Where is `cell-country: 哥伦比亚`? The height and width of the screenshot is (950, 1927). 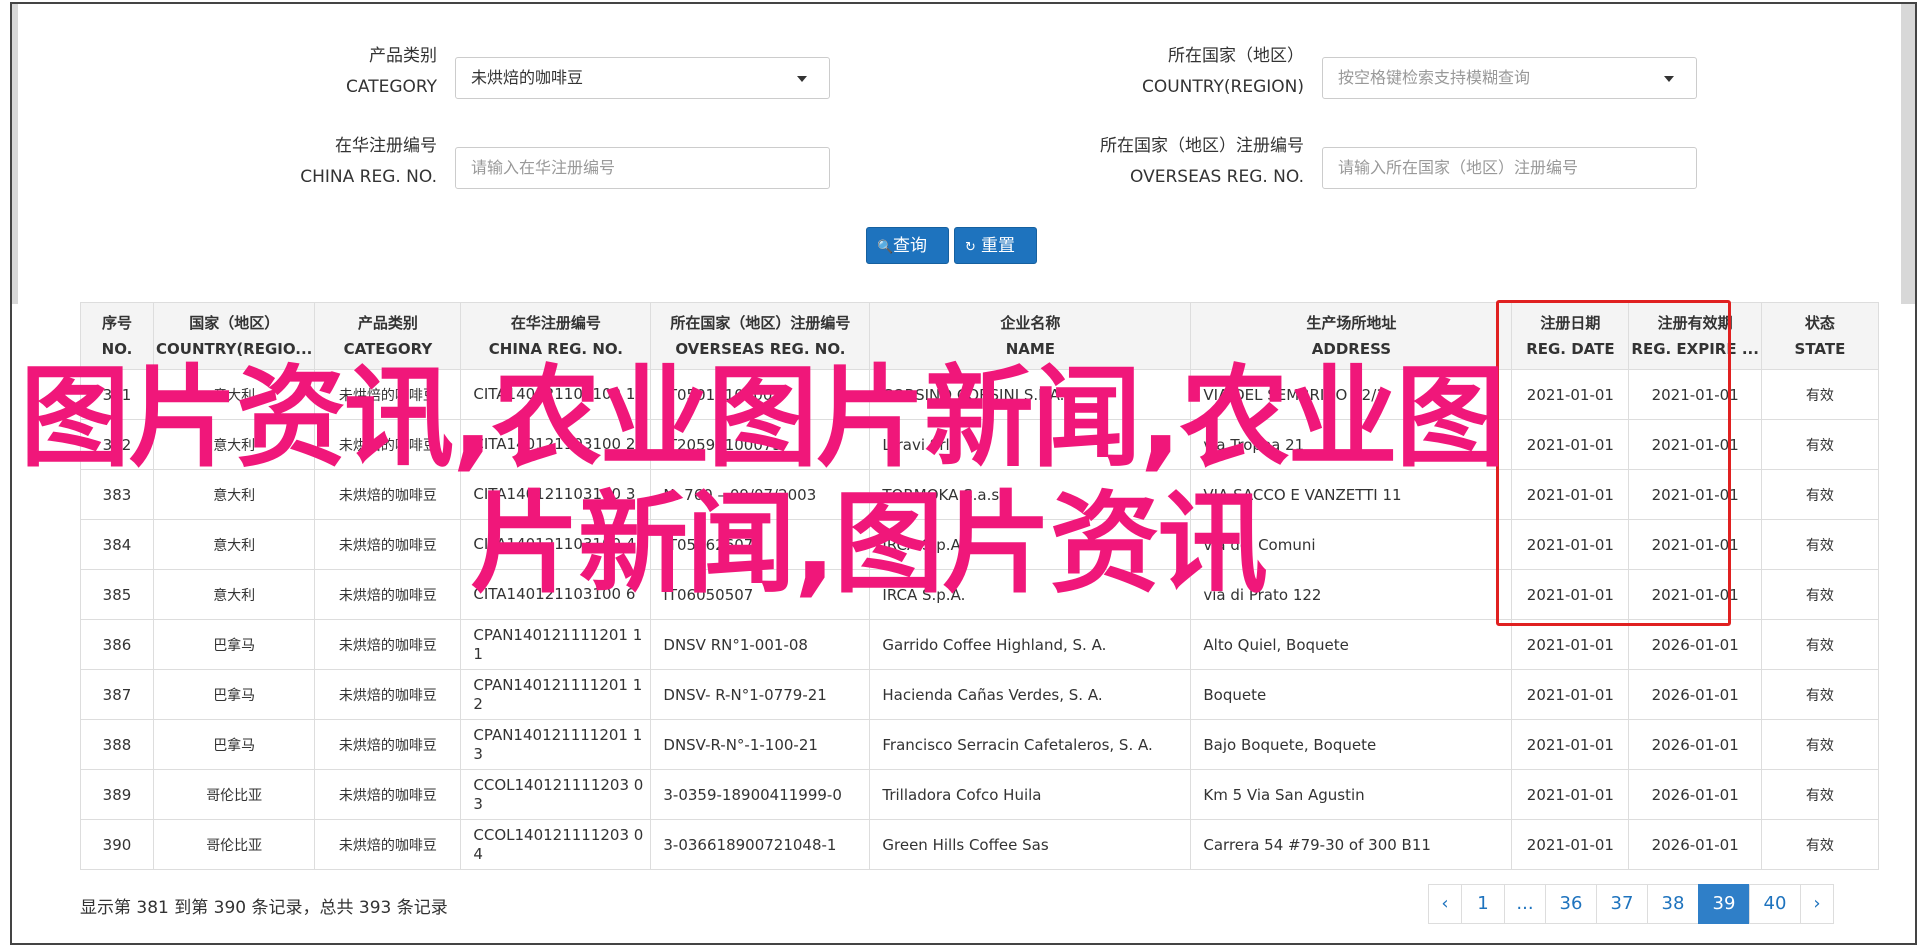 cell-country: 哥伦比亚 is located at coordinates (234, 844).